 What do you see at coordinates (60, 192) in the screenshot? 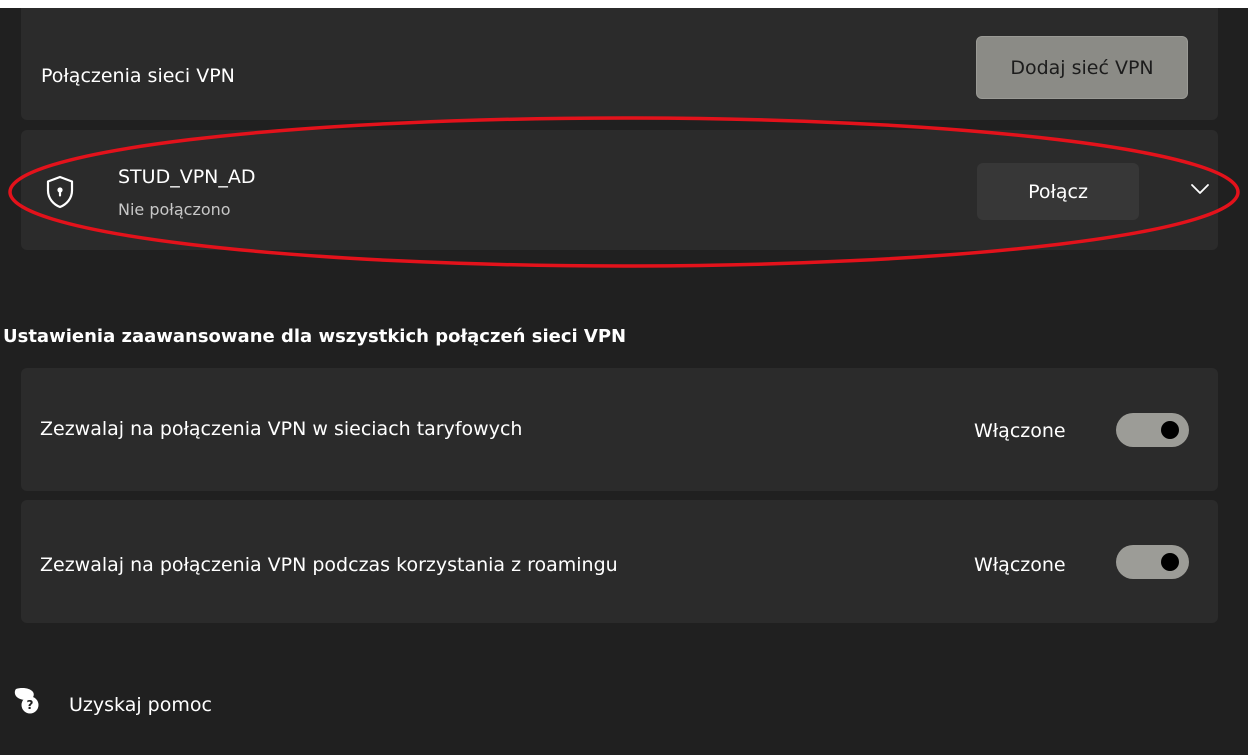
I see `shield-lock-icon` at bounding box center [60, 192].